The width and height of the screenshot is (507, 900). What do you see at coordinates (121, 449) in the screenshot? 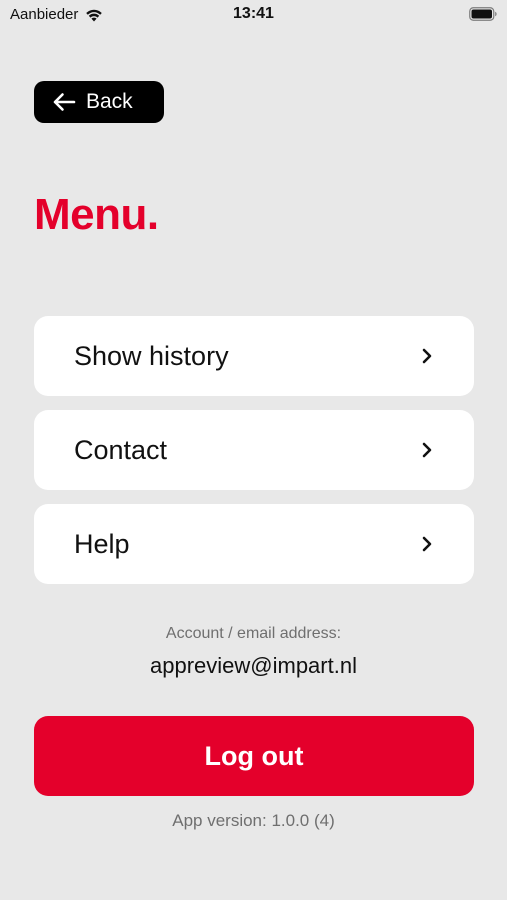
I see `menu-item-label: Contact` at bounding box center [121, 449].